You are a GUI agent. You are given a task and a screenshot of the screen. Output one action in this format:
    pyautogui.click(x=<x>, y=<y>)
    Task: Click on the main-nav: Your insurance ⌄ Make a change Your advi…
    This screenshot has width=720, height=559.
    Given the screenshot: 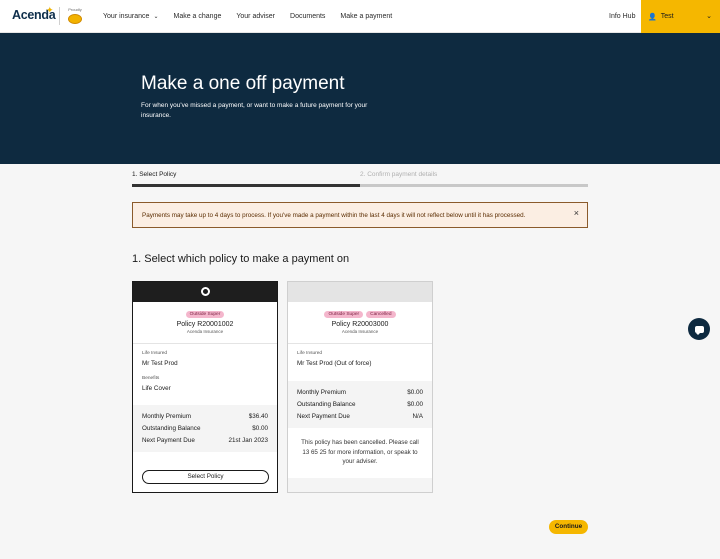 What is the action you would take?
    pyautogui.click(x=255, y=16)
    